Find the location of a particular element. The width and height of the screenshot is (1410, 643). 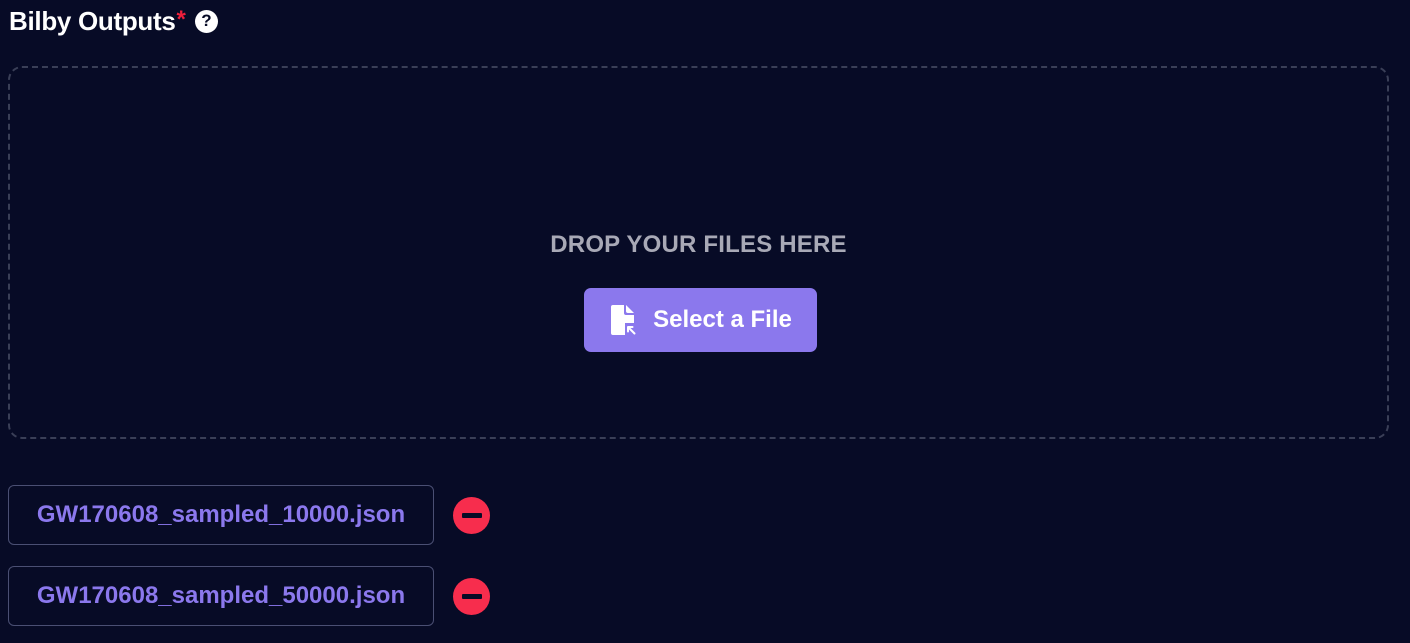

uploaded-file-name: GW170608_sampled_50000.json is located at coordinates (221, 596).